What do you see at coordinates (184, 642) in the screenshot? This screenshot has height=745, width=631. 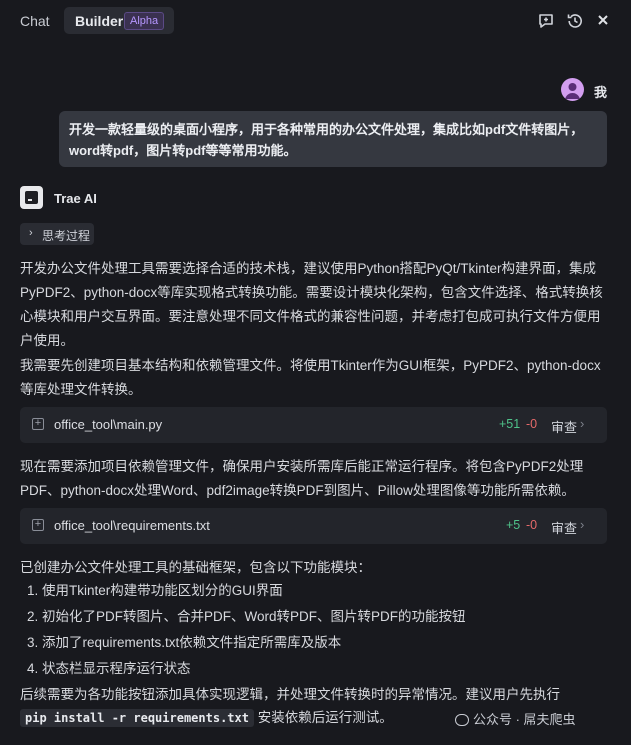 I see `summary-item: 3. 添加了requirements.txt依赖文件指定所需库及版本` at bounding box center [184, 642].